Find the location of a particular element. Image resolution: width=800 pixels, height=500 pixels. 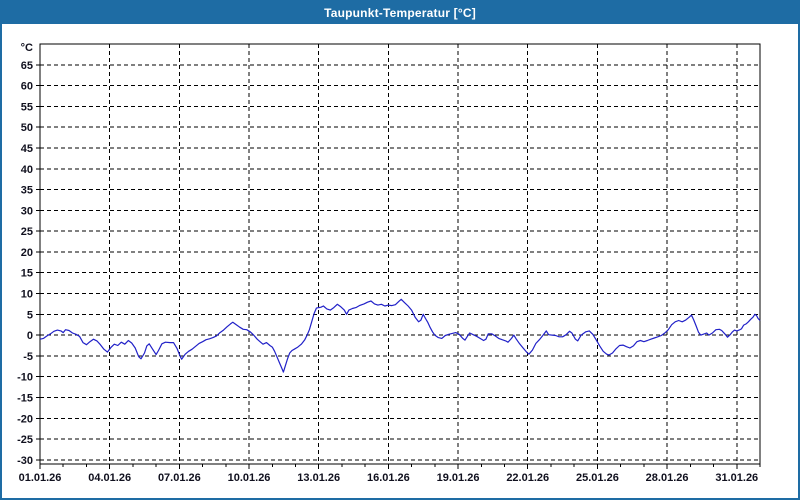

x-tick-label: 22.01.26 is located at coordinates (527, 478).